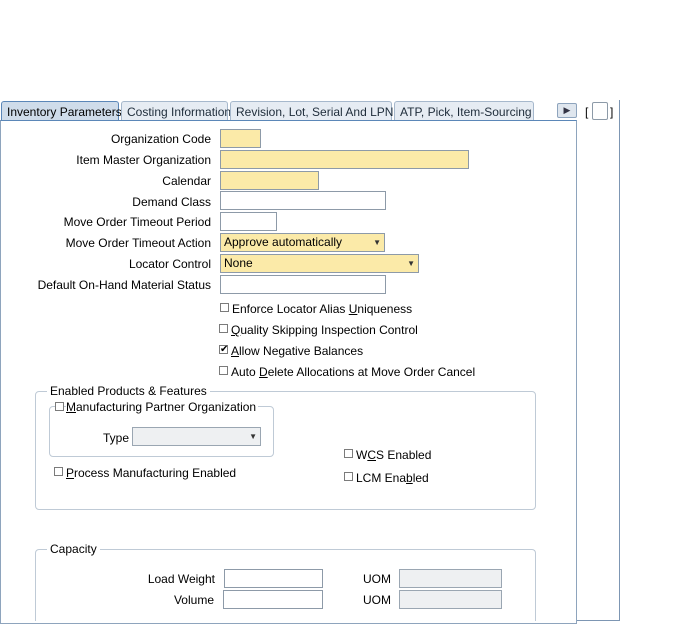  What do you see at coordinates (59, 406) in the screenshot?
I see `mfg-partner-checkbox` at bounding box center [59, 406].